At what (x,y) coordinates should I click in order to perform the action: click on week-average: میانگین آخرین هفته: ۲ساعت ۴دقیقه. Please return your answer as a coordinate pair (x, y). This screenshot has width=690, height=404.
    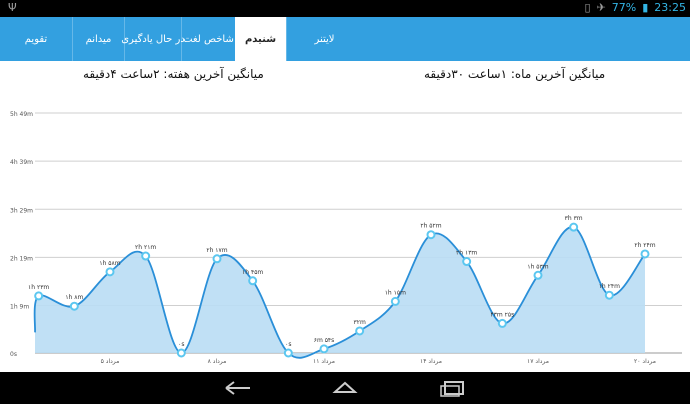
    Looking at the image, I should click on (173, 74).